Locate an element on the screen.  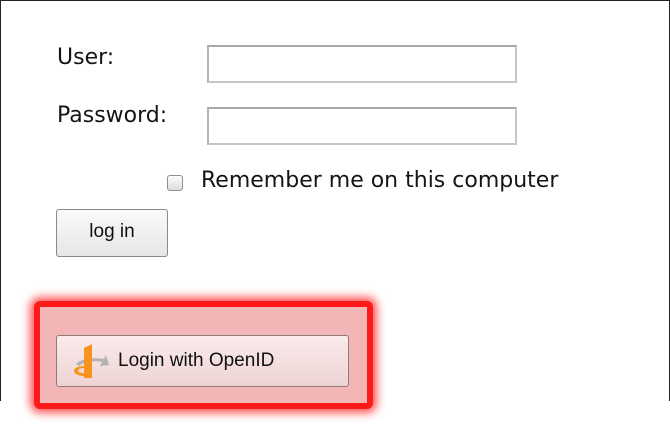
openid-icon is located at coordinates (90, 361).